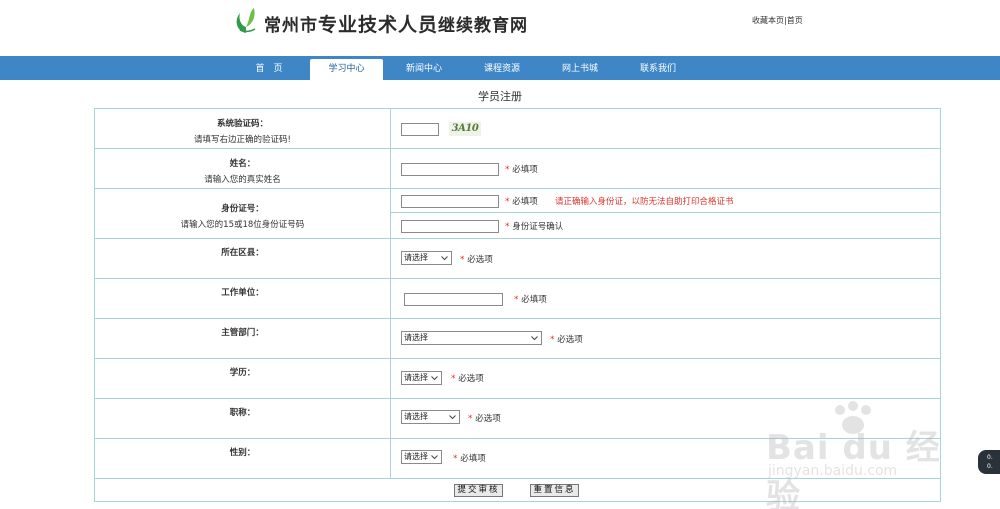  What do you see at coordinates (242, 164) in the screenshot?
I see `name-label: 姓名：` at bounding box center [242, 164].